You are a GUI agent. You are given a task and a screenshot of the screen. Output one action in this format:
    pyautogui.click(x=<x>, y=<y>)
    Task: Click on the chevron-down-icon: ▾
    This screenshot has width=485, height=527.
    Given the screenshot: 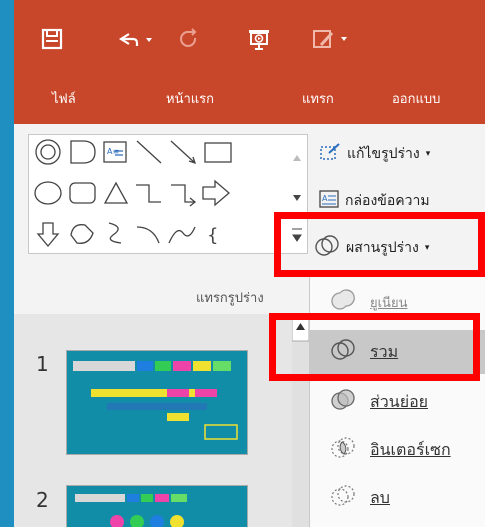 What is the action you would take?
    pyautogui.click(x=428, y=154)
    